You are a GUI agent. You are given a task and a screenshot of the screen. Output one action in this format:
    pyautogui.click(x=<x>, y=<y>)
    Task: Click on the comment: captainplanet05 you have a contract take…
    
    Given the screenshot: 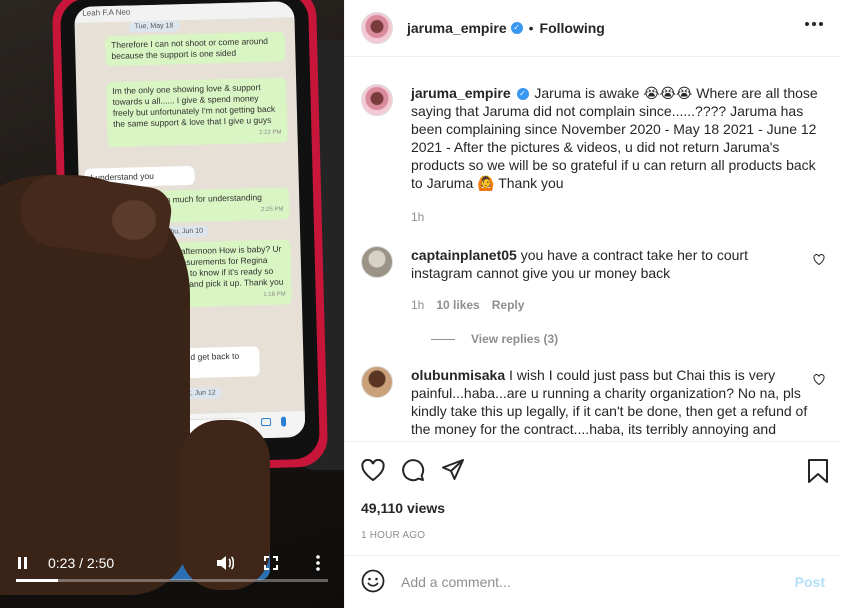 What is the action you would take?
    pyautogui.click(x=593, y=280)
    